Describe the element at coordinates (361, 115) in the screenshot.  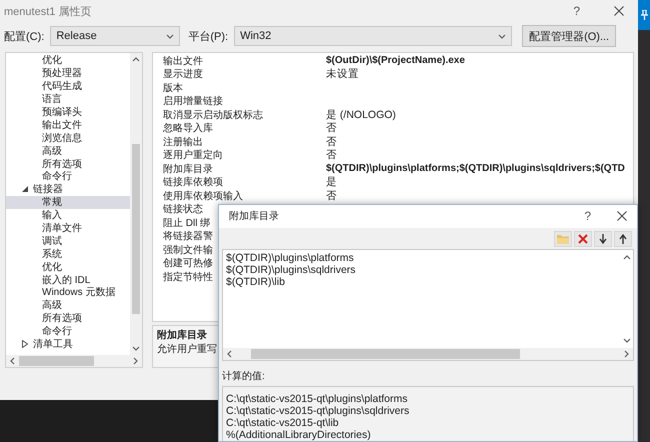
I see `property-value: 是 (/NOLOGO)` at that location.